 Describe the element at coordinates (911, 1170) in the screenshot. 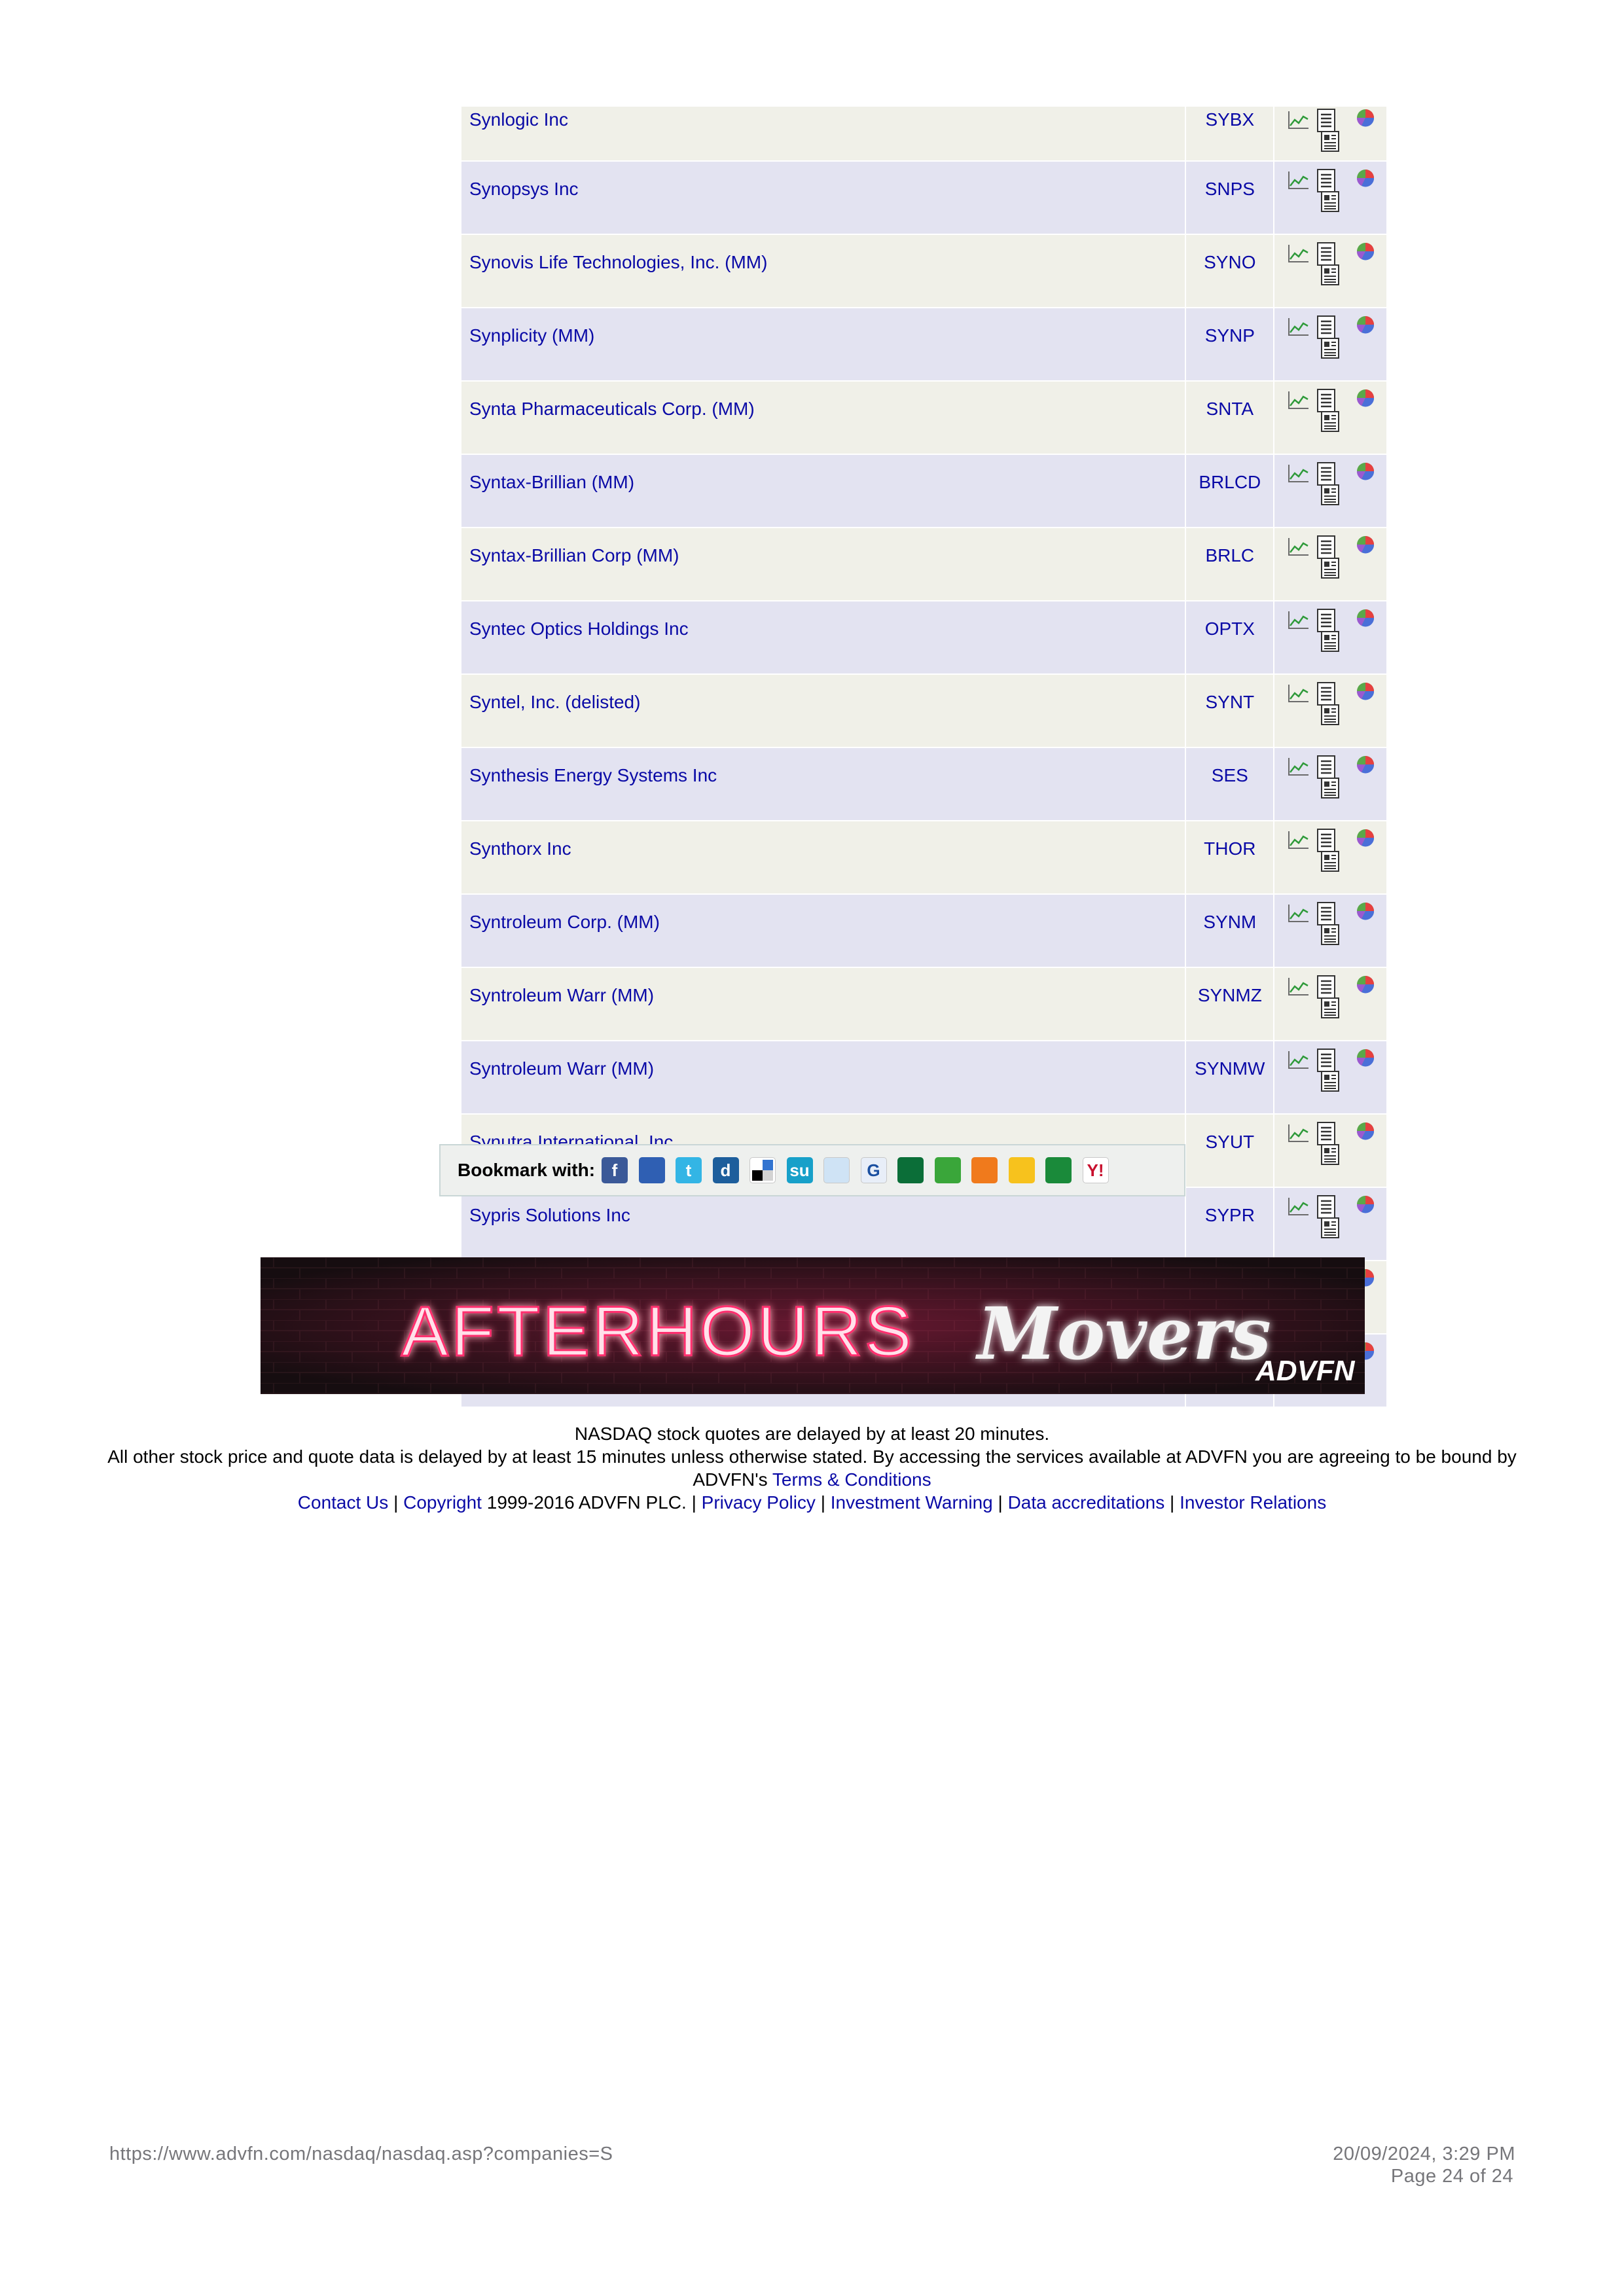

I see `newsvine-icon` at that location.